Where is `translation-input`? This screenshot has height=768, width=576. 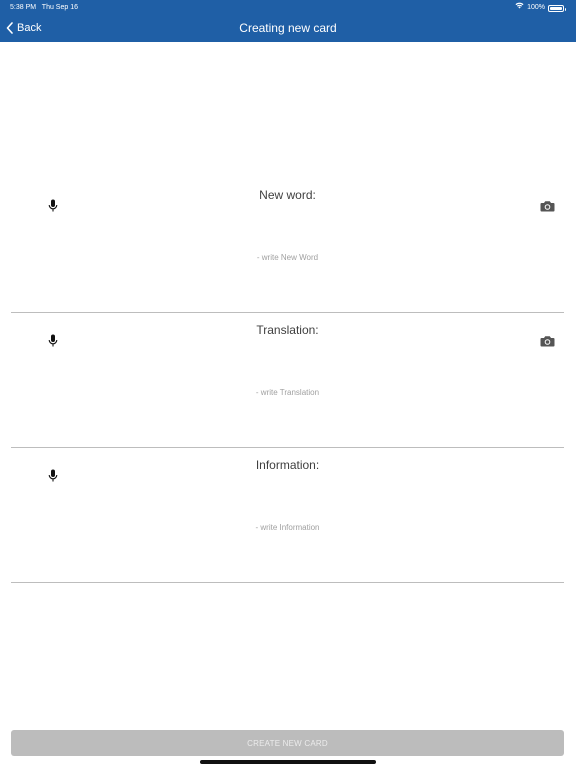 translation-input is located at coordinates (287, 392).